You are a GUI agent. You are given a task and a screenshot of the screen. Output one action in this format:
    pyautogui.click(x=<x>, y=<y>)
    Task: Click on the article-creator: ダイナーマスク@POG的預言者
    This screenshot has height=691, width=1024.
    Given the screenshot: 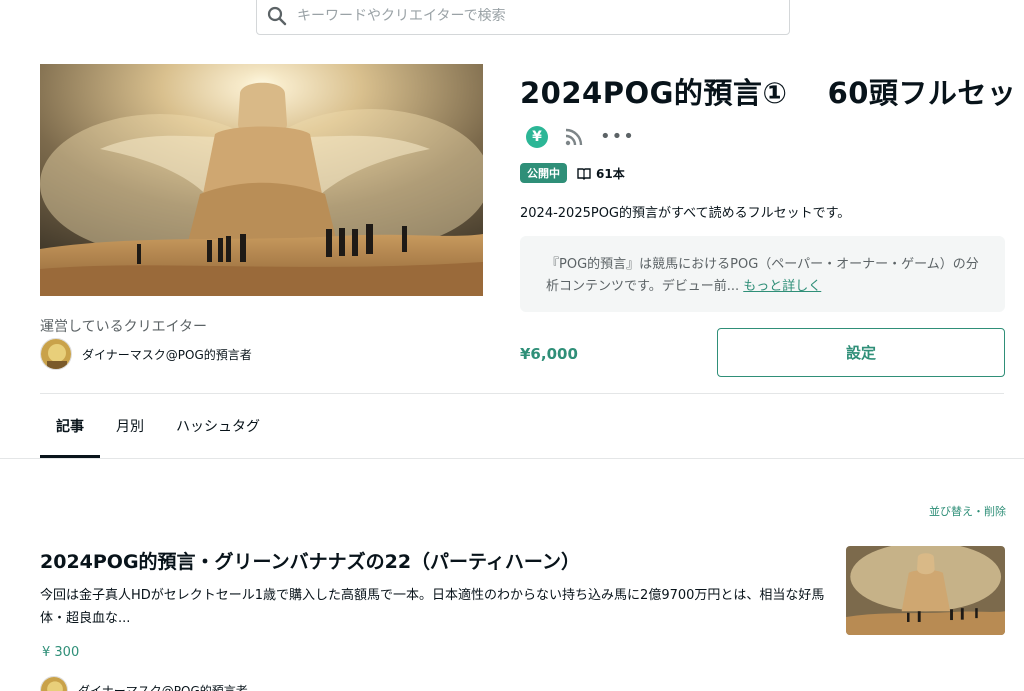 What is the action you would take?
    pyautogui.click(x=144, y=683)
    